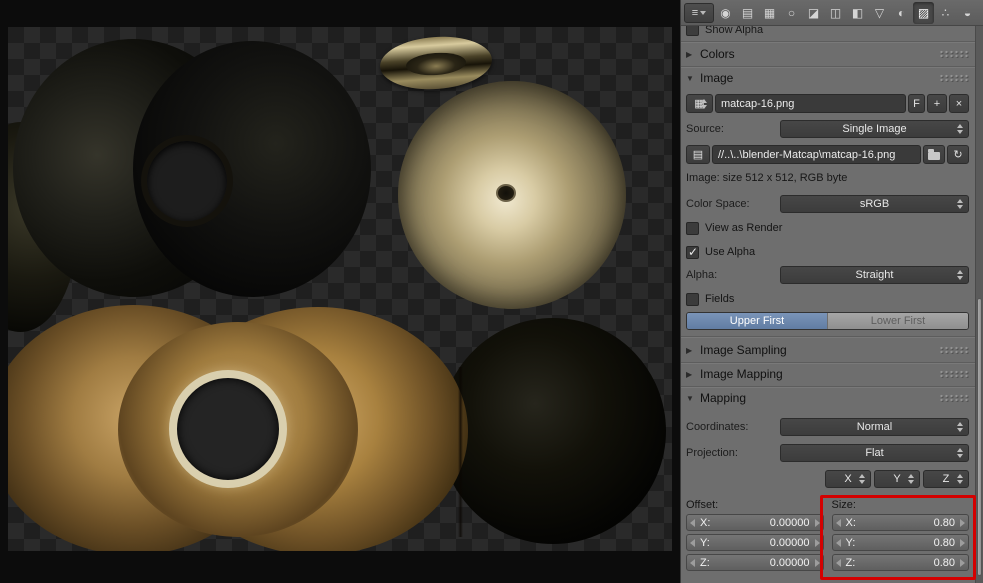 The image size is (983, 583). What do you see at coordinates (944, 542) in the screenshot?
I see `size-y-value: 0.80` at bounding box center [944, 542].